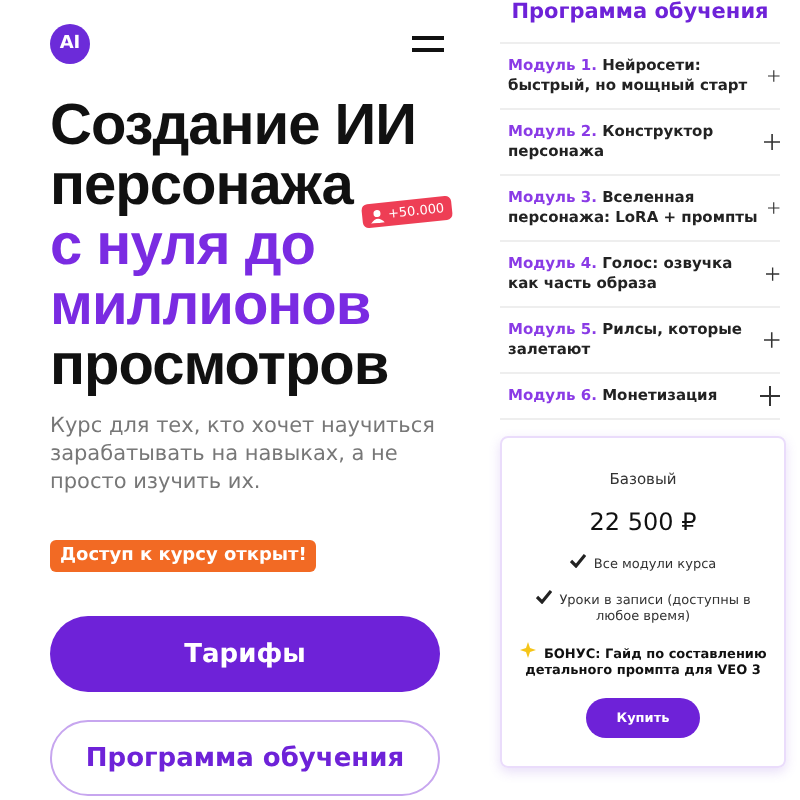 This screenshot has height=800, width=800. Describe the element at coordinates (201, 186) in the screenshot. I see `headline-line: персонажа` at that location.